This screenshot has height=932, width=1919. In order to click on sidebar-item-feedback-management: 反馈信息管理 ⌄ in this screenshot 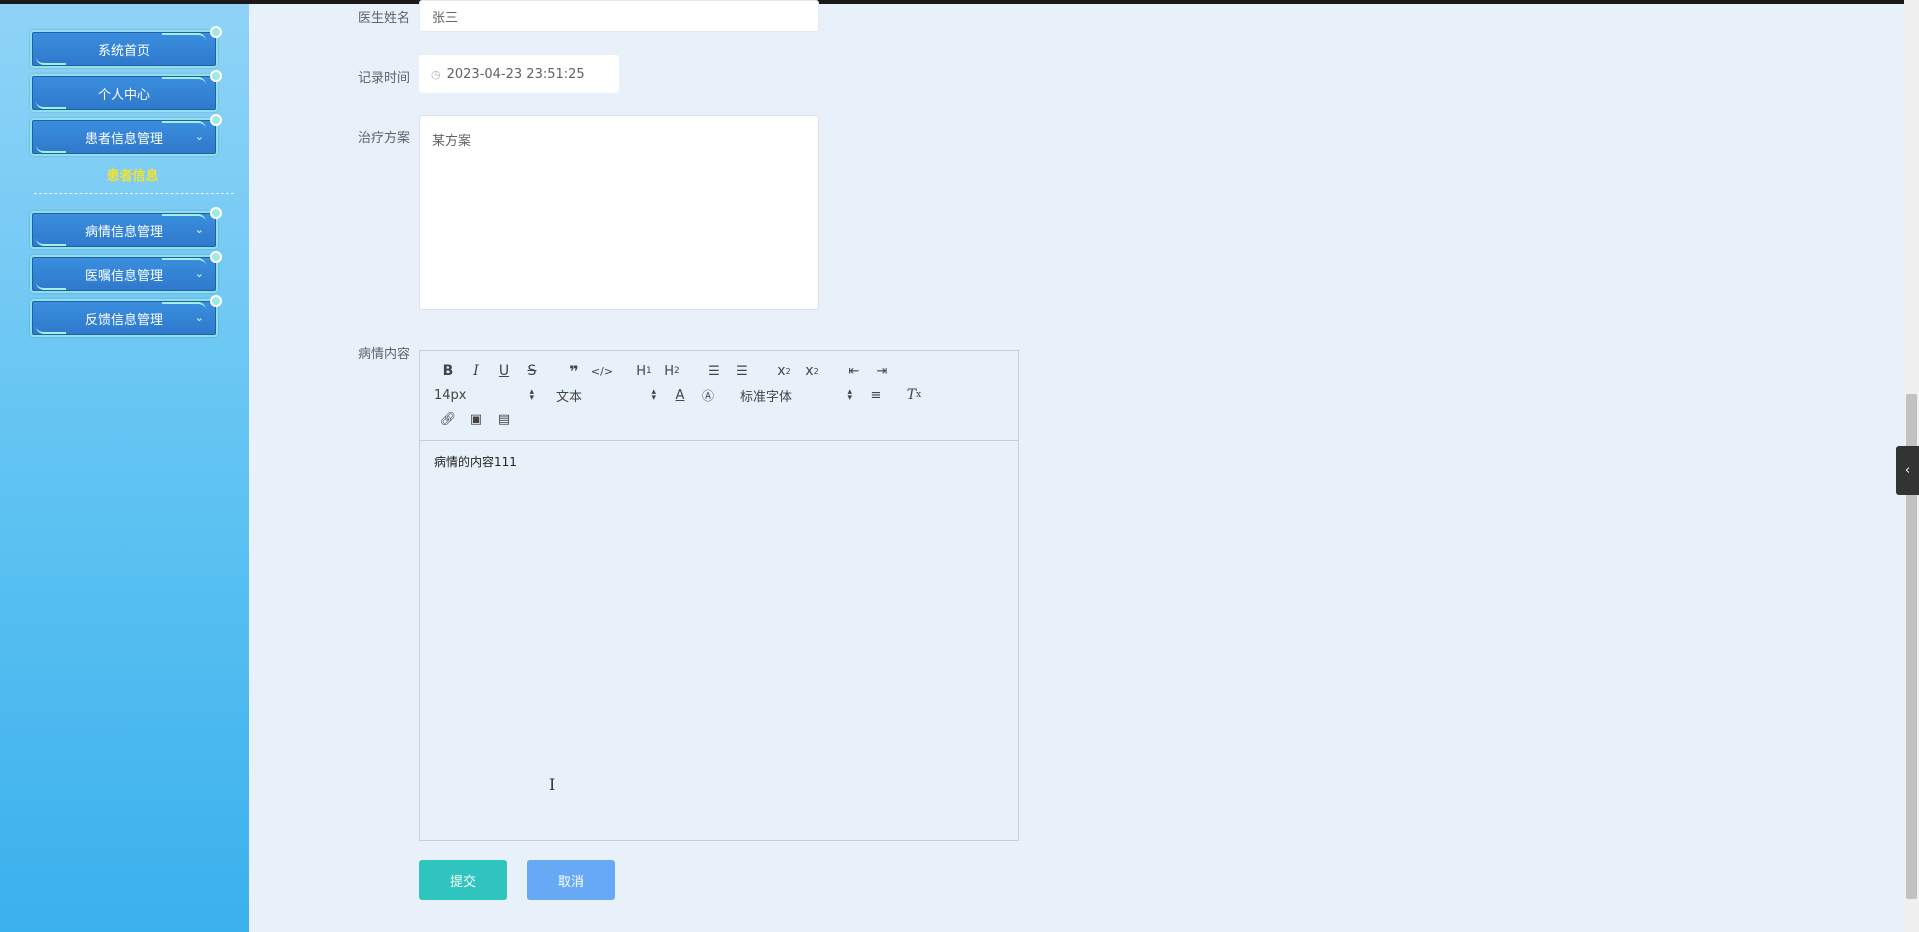, I will do `click(126, 316)`.